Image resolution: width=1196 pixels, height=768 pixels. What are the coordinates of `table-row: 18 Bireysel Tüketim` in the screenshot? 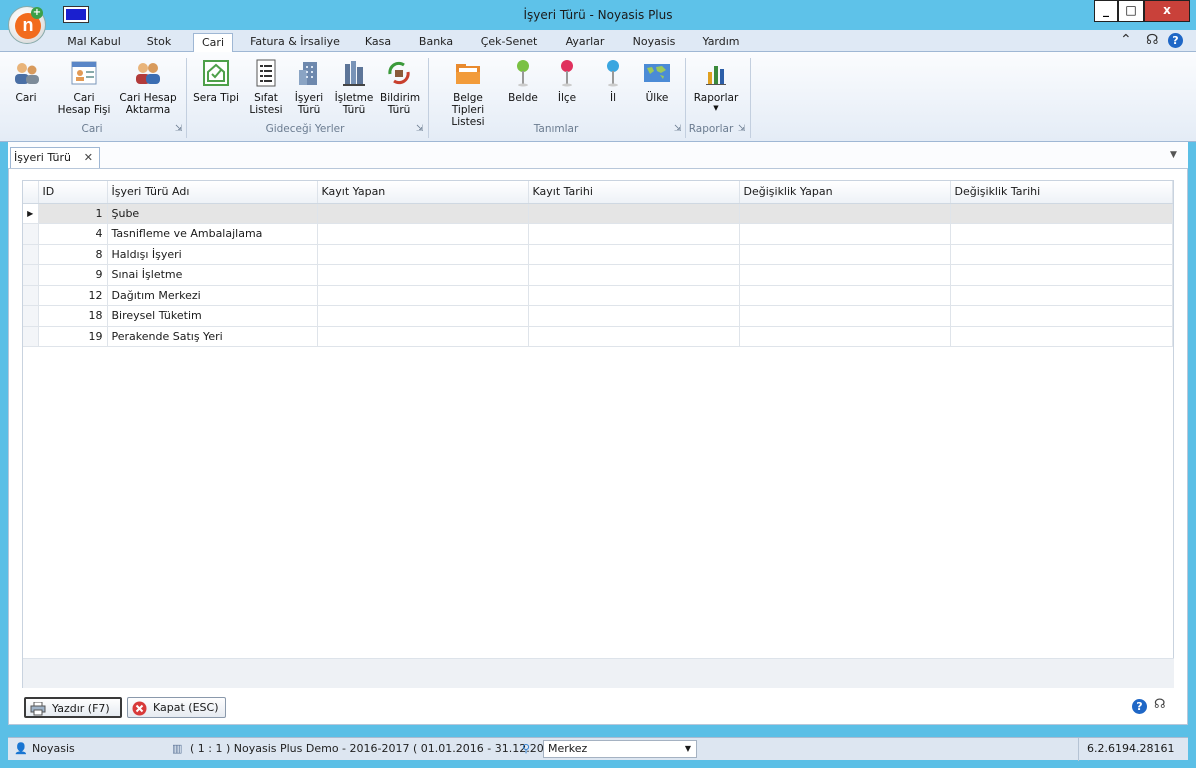 It's located at (598, 316).